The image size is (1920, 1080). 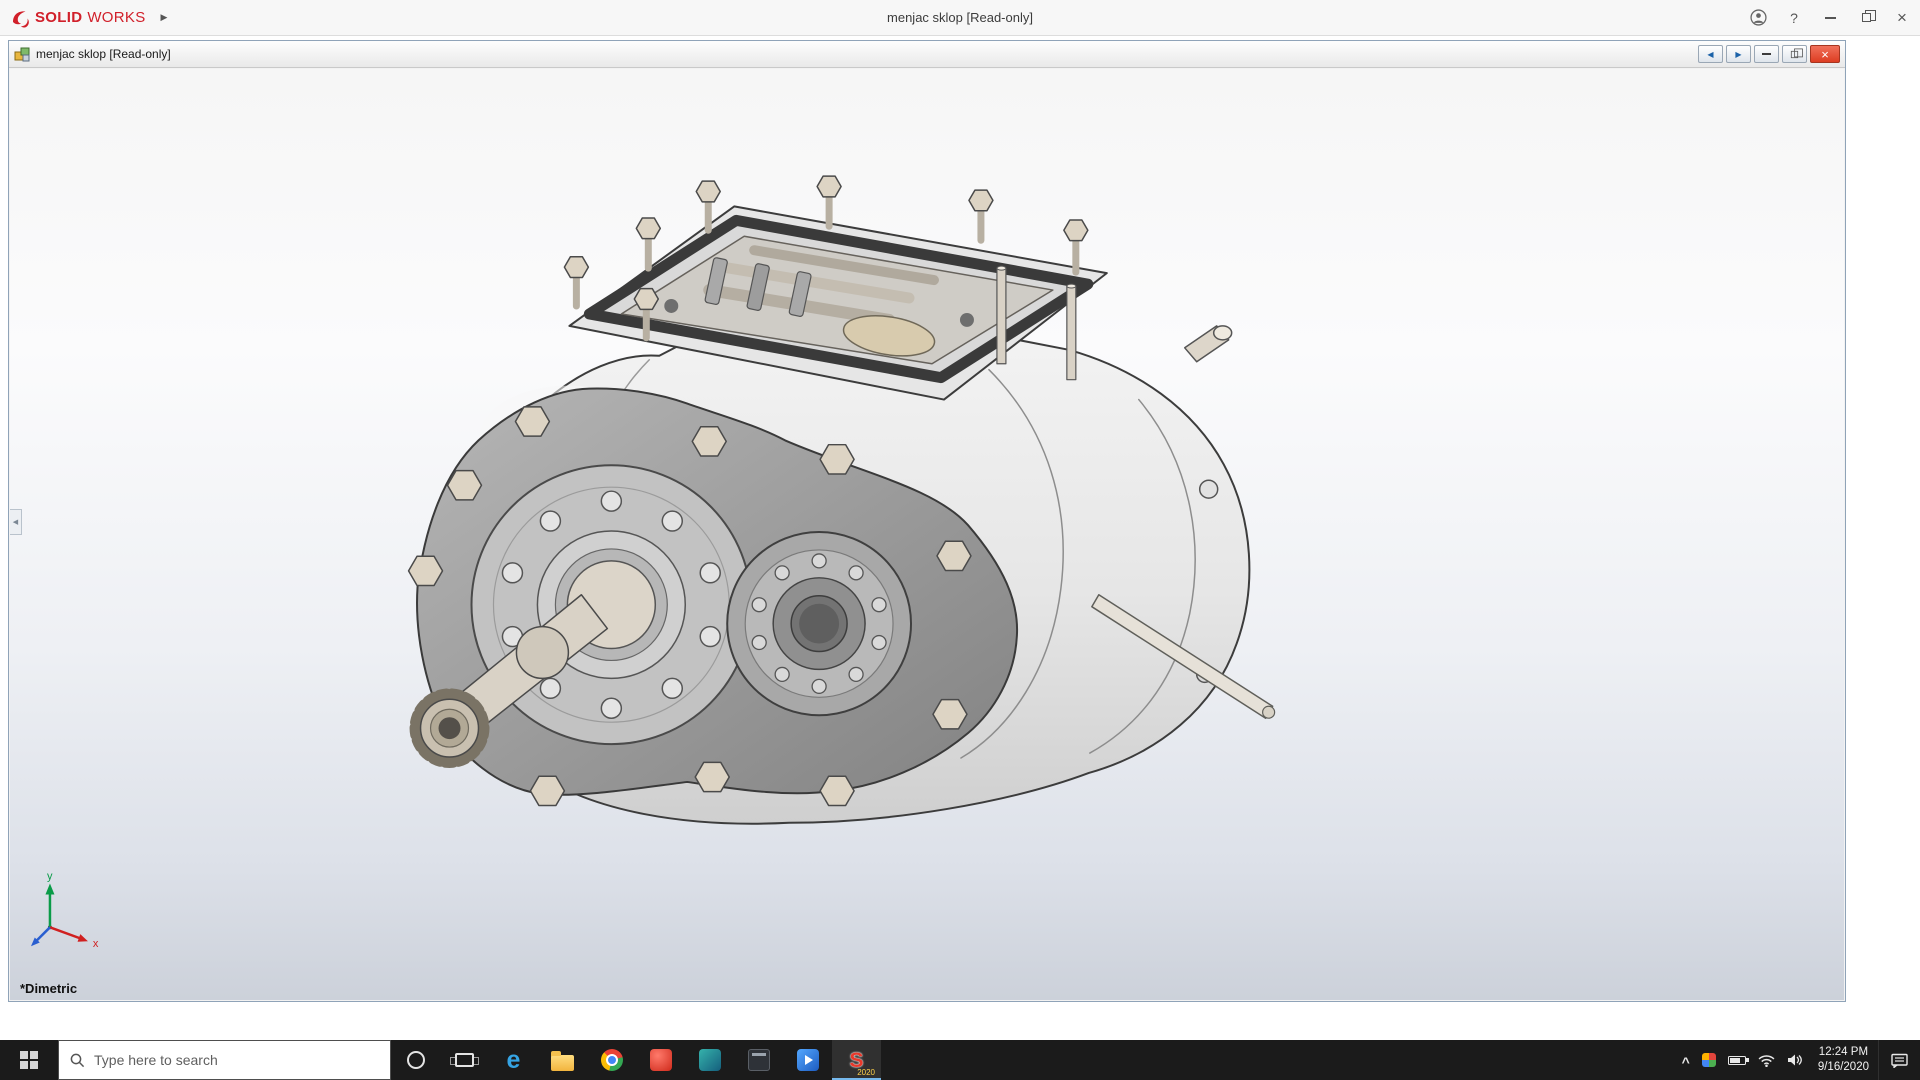 I want to click on collapse-arrow-icon: ◀, so click(x=15, y=522).